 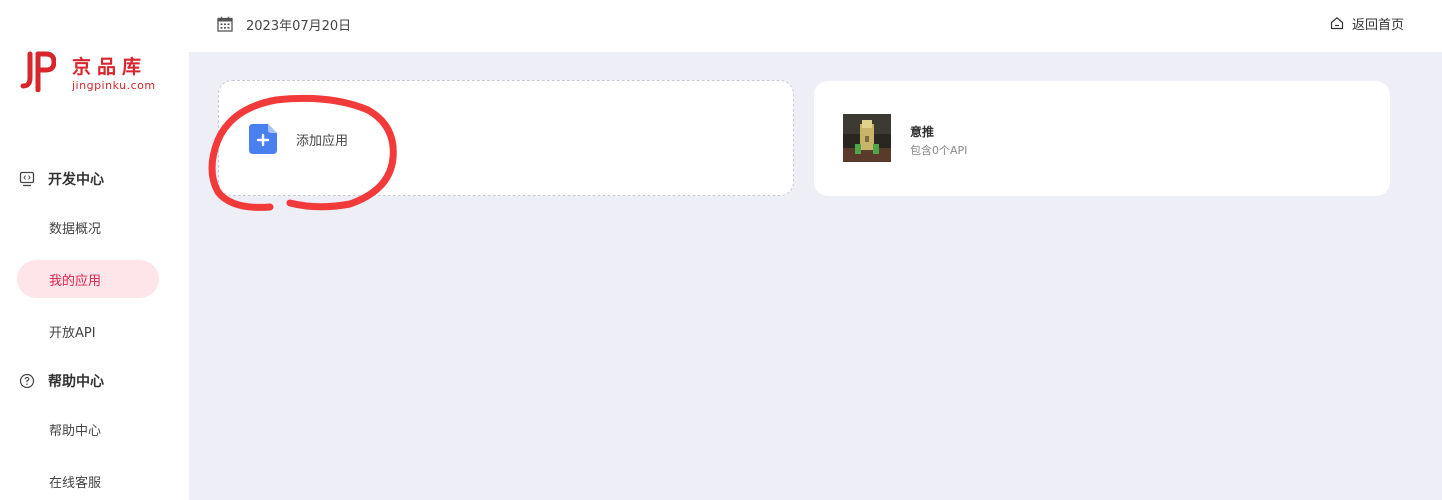 What do you see at coordinates (939, 150) in the screenshot?
I see `app-api-count: 包含0个API` at bounding box center [939, 150].